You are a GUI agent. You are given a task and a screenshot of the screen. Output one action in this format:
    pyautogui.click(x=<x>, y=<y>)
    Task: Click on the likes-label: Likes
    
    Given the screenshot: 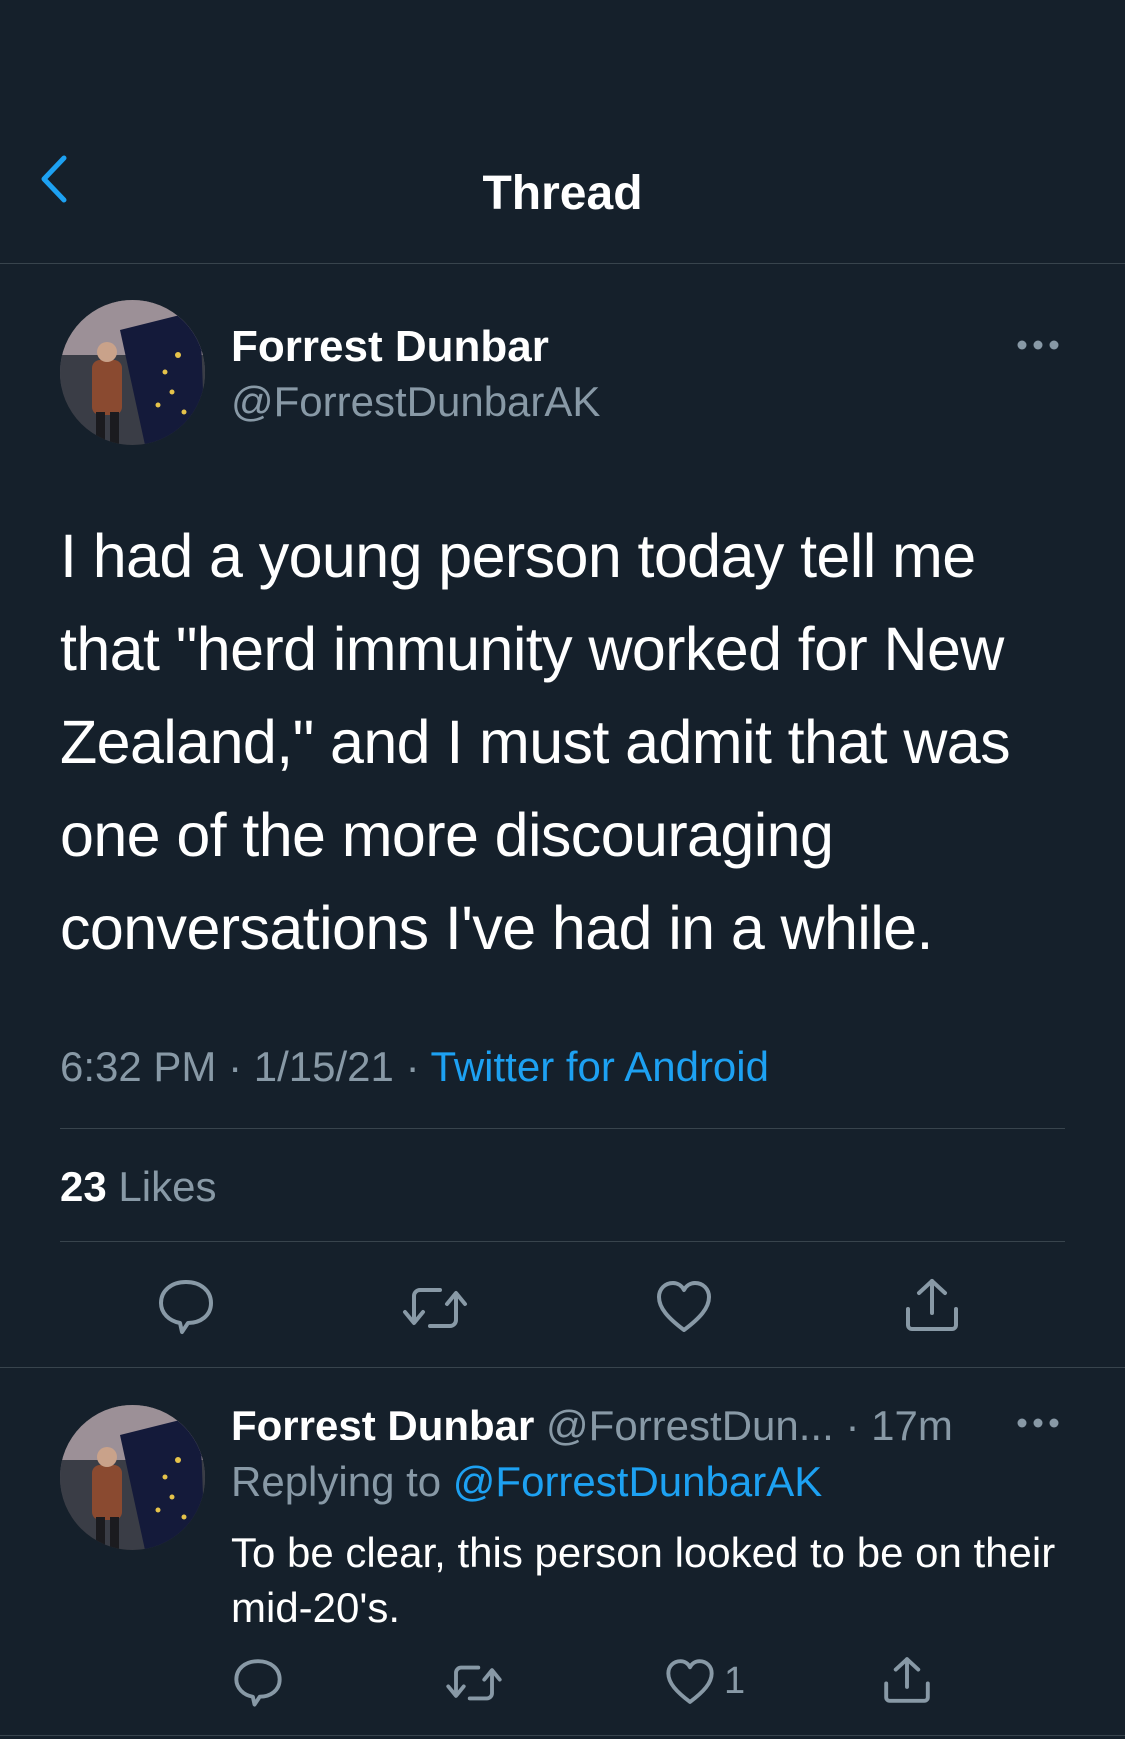 What is the action you would take?
    pyautogui.click(x=167, y=1186)
    